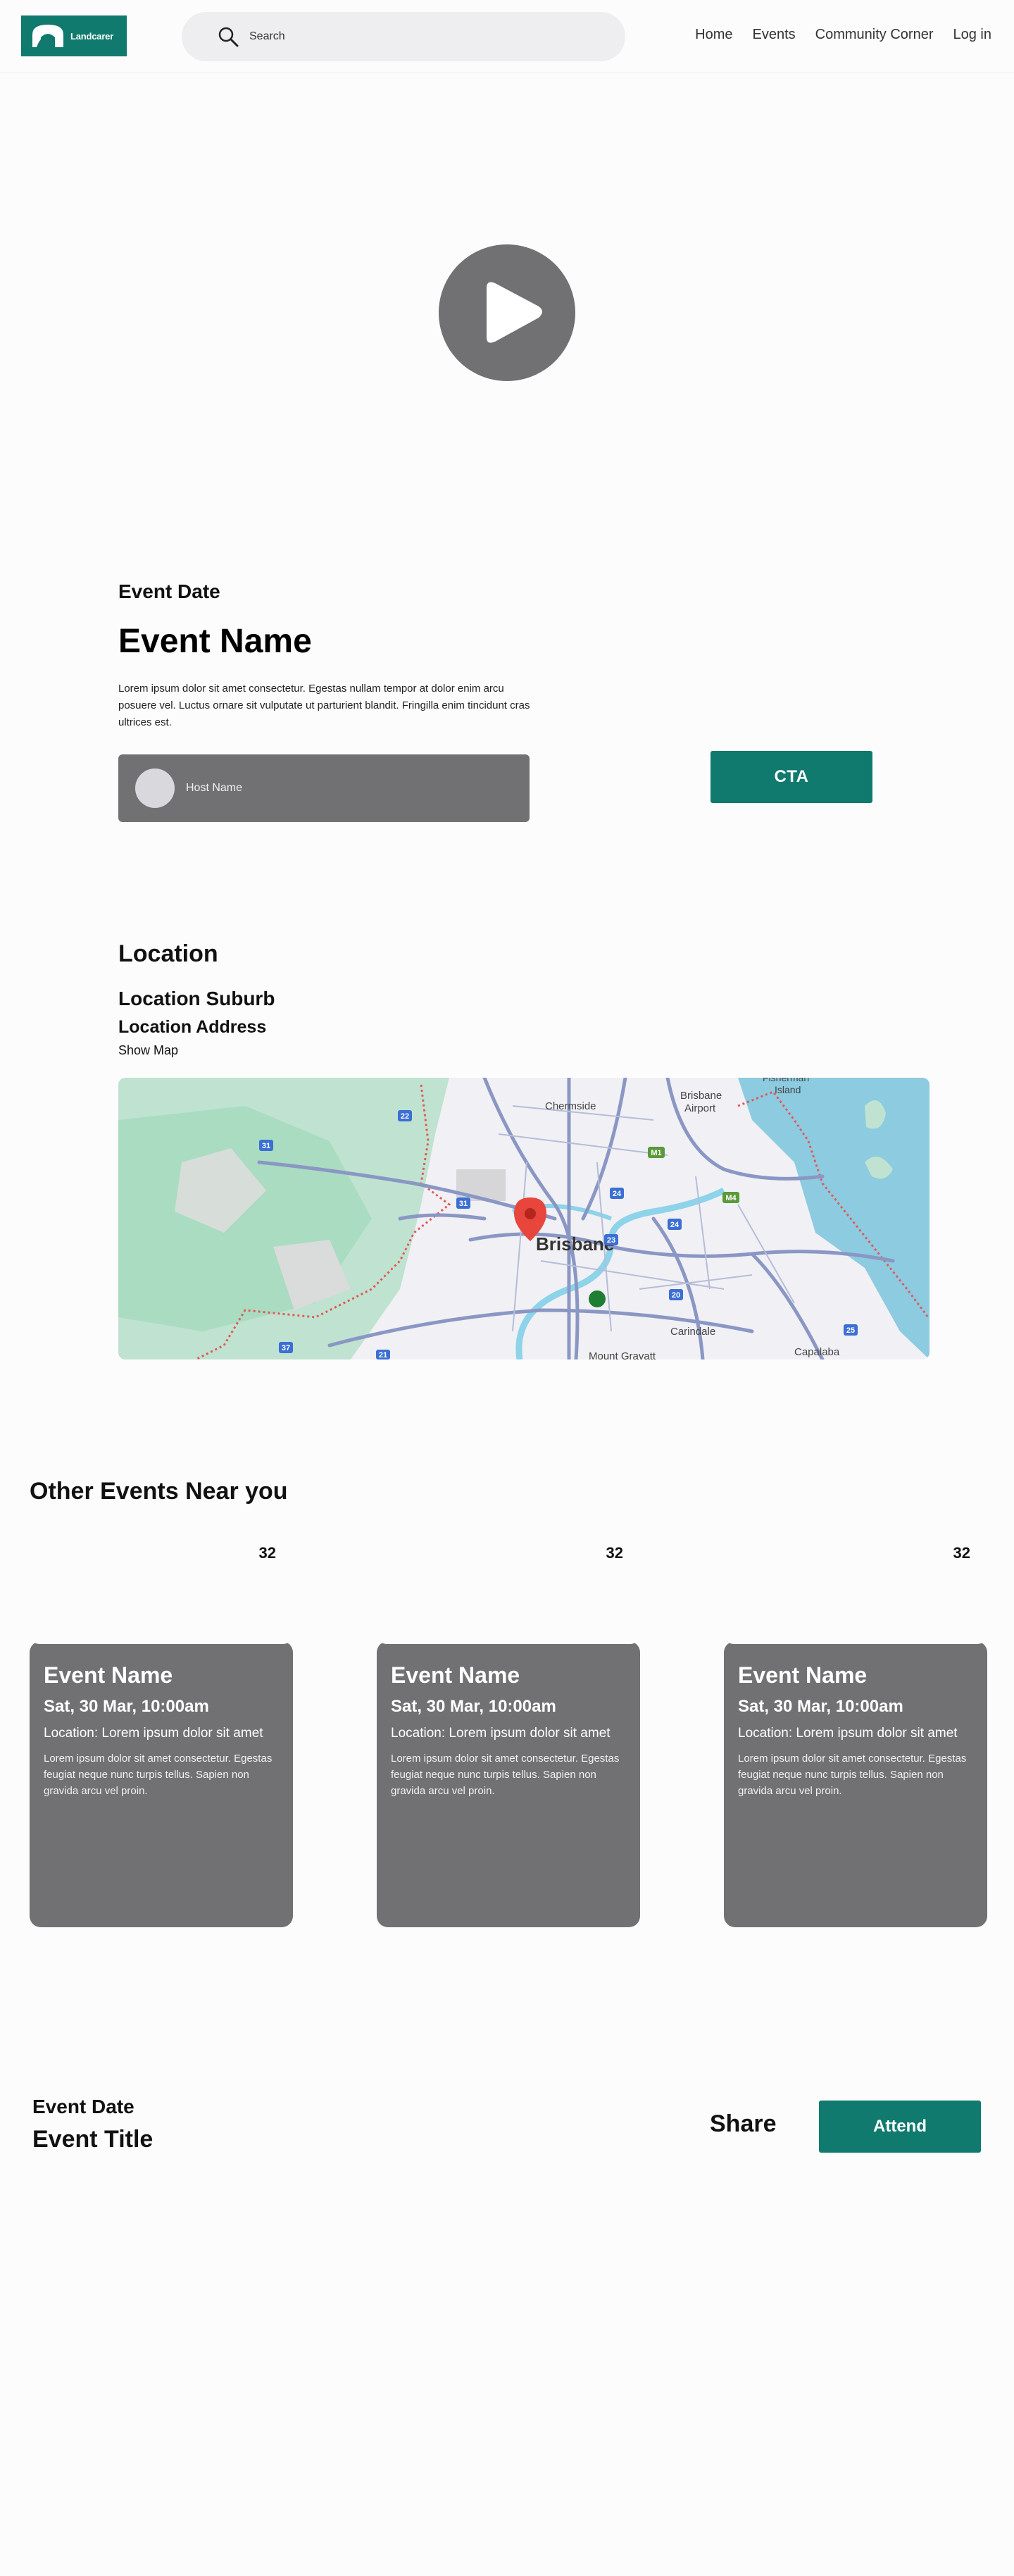 This screenshot has width=1014, height=2576. I want to click on logo-text: Landcarer, so click(92, 36).